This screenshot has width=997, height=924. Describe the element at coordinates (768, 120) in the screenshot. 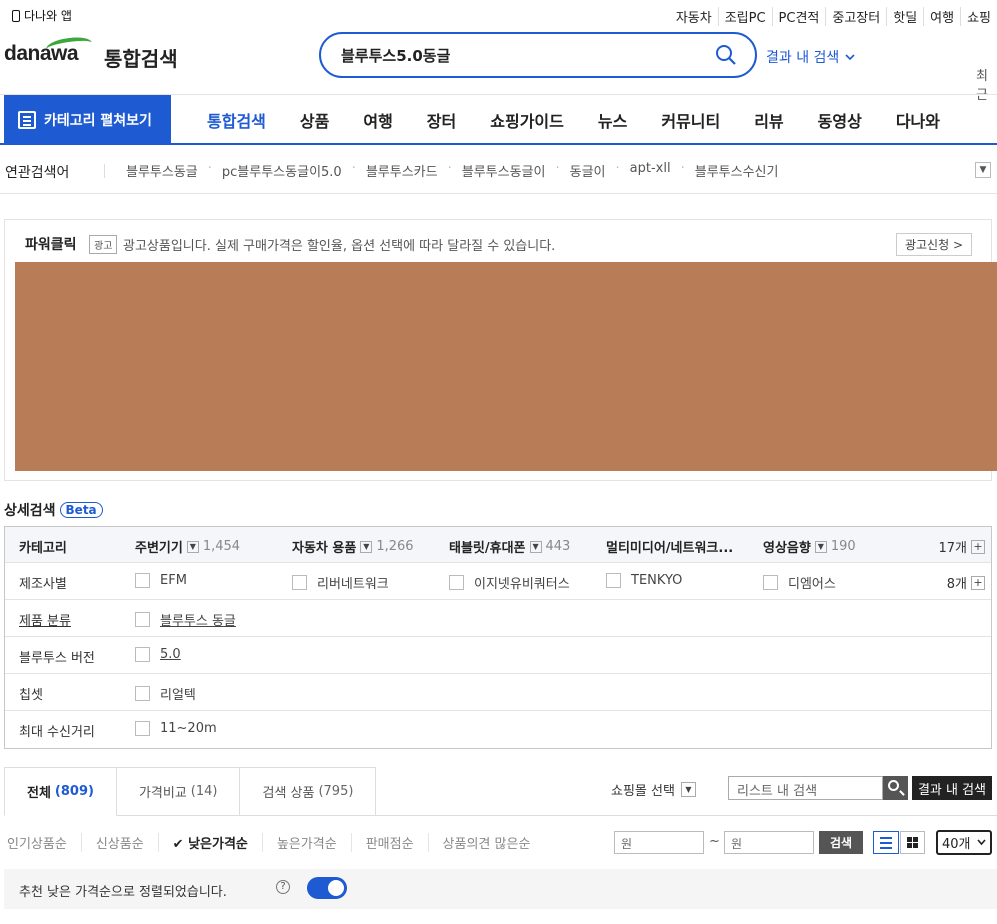

I see `tab-review: 리뷰` at that location.